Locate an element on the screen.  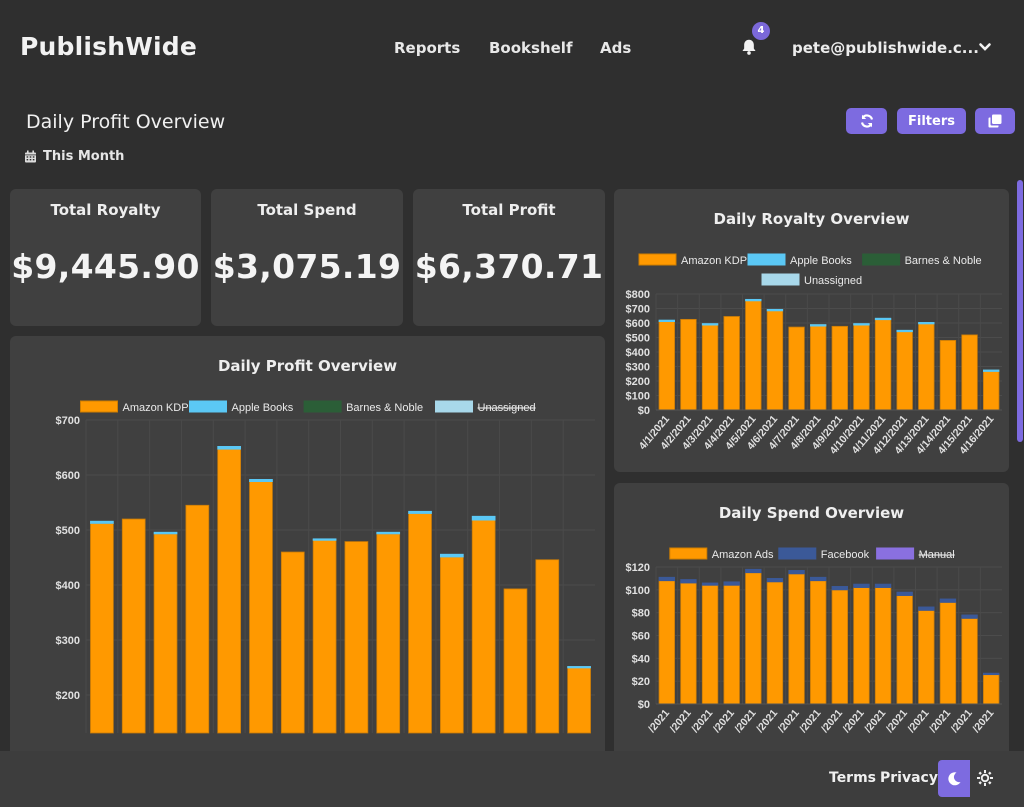
kpi-total-spend: Total Spend $3,075.19 is located at coordinates (307, 257).